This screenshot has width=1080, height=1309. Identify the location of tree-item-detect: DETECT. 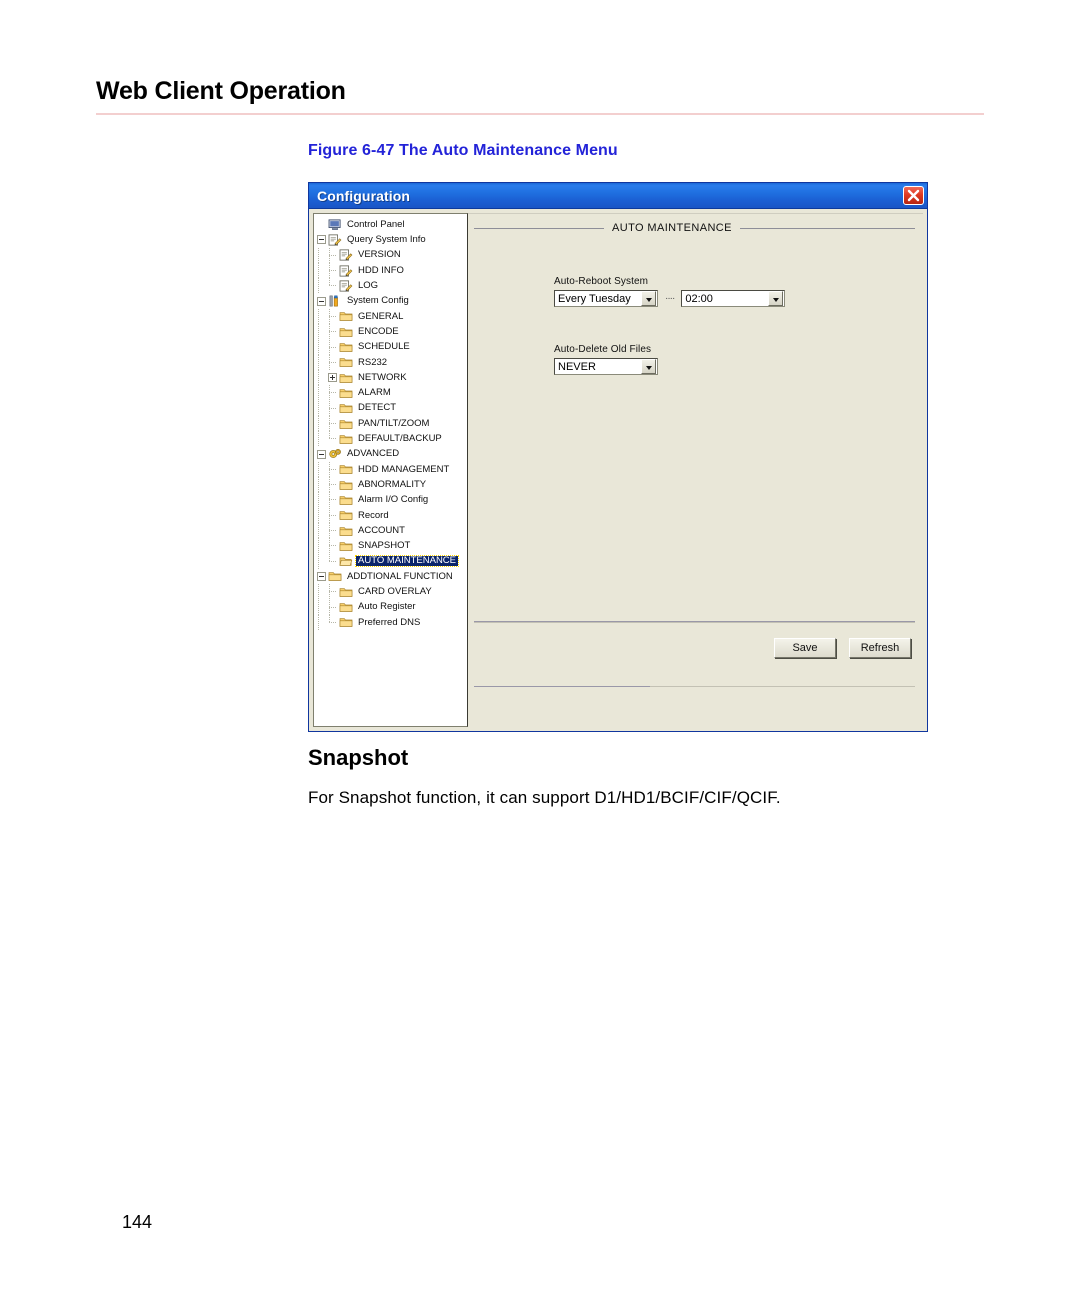
(392, 408).